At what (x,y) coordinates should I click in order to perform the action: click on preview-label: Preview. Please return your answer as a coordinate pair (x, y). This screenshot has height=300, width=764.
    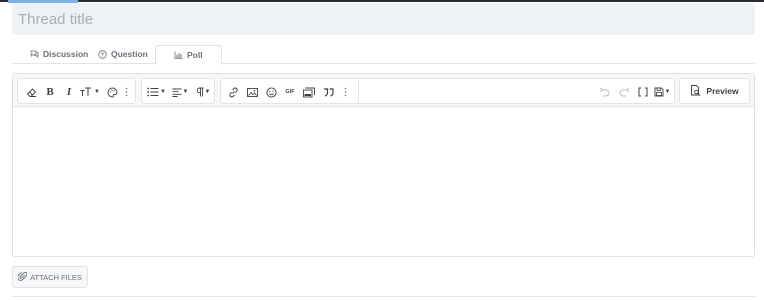
    Looking at the image, I should click on (722, 91).